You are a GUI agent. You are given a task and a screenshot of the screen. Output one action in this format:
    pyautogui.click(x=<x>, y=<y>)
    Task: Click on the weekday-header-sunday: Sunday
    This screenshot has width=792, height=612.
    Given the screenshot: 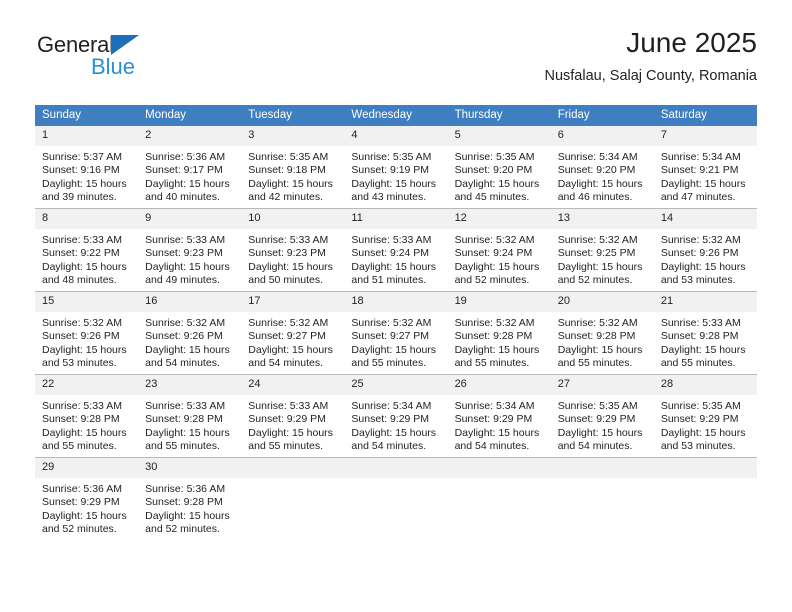 What is the action you would take?
    pyautogui.click(x=87, y=115)
    